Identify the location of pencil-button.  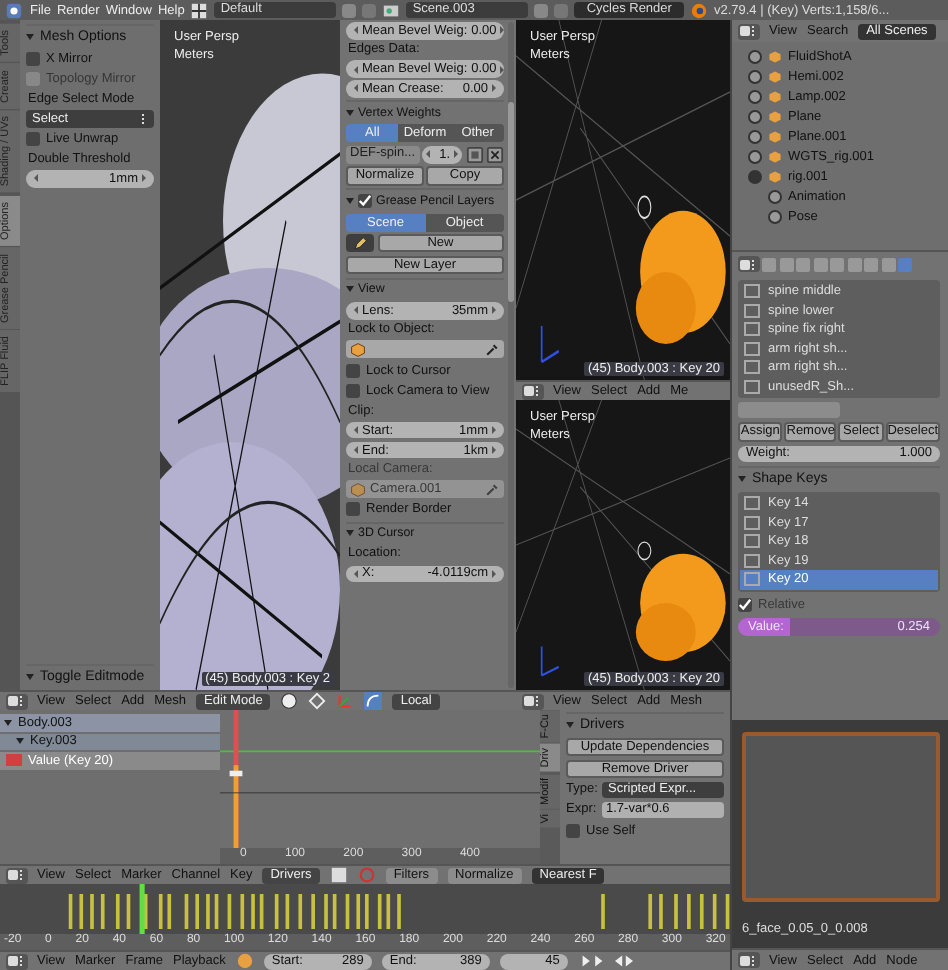
(360, 243).